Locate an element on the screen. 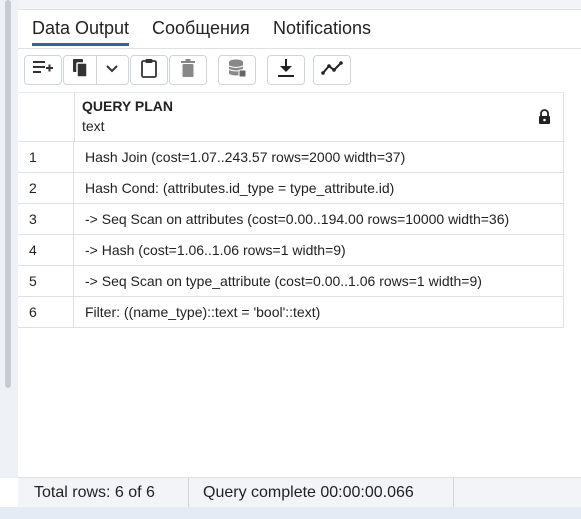 Image resolution: width=581 pixels, height=519 pixels. add-row-button is located at coordinates (43, 70).